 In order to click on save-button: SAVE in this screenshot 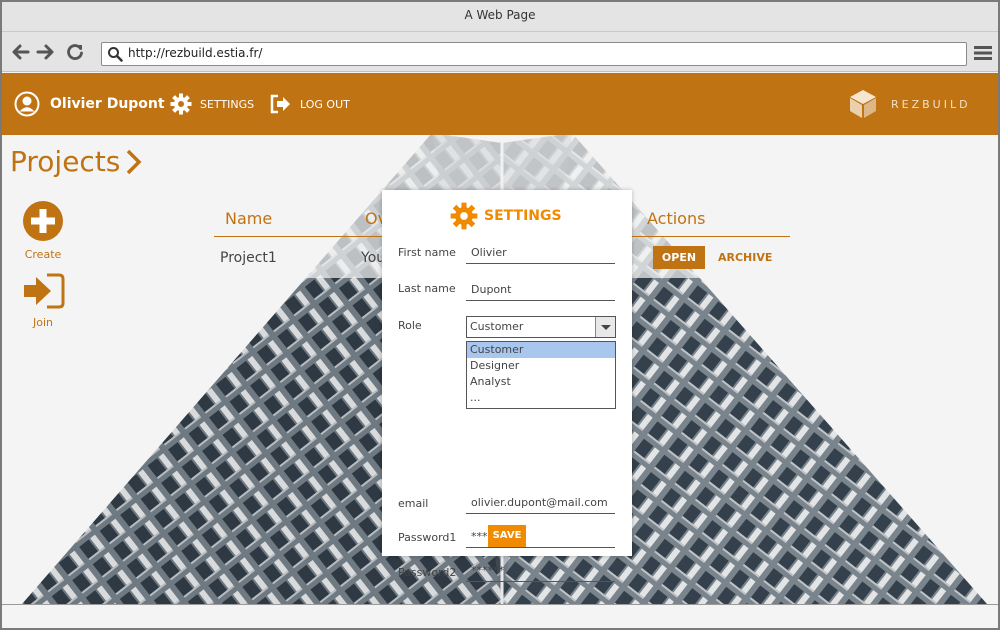, I will do `click(507, 536)`.